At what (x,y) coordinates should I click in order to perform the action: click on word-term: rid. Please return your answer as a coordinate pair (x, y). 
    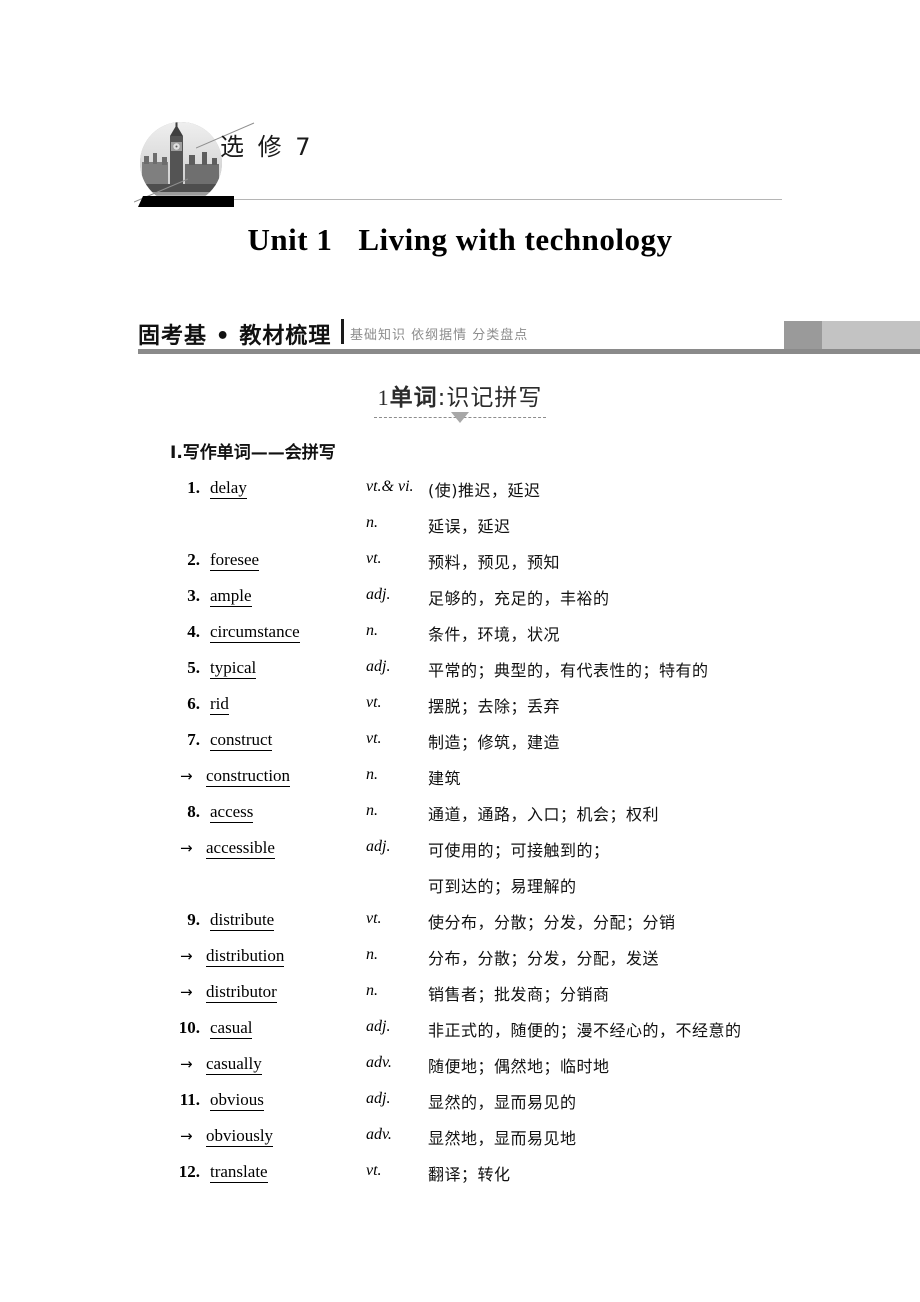
    Looking at the image, I should click on (219, 704).